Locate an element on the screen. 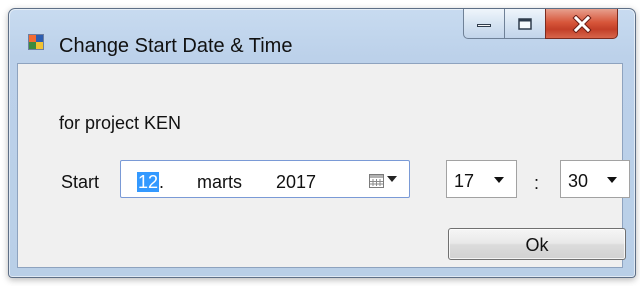  start-date-picker: 12 . marts 2017 is located at coordinates (265, 179).